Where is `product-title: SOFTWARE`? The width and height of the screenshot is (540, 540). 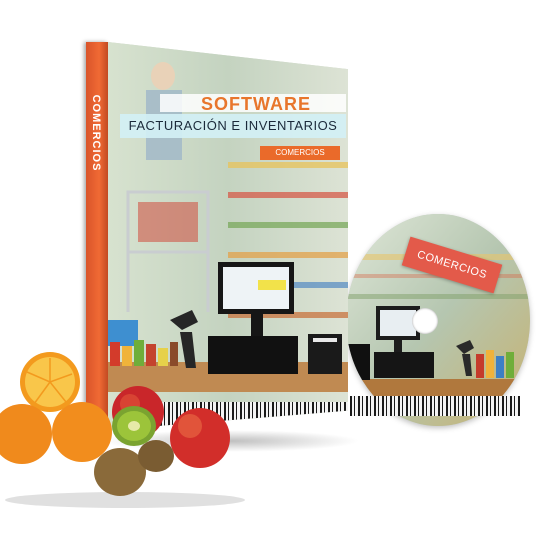 product-title: SOFTWARE is located at coordinates (256, 104).